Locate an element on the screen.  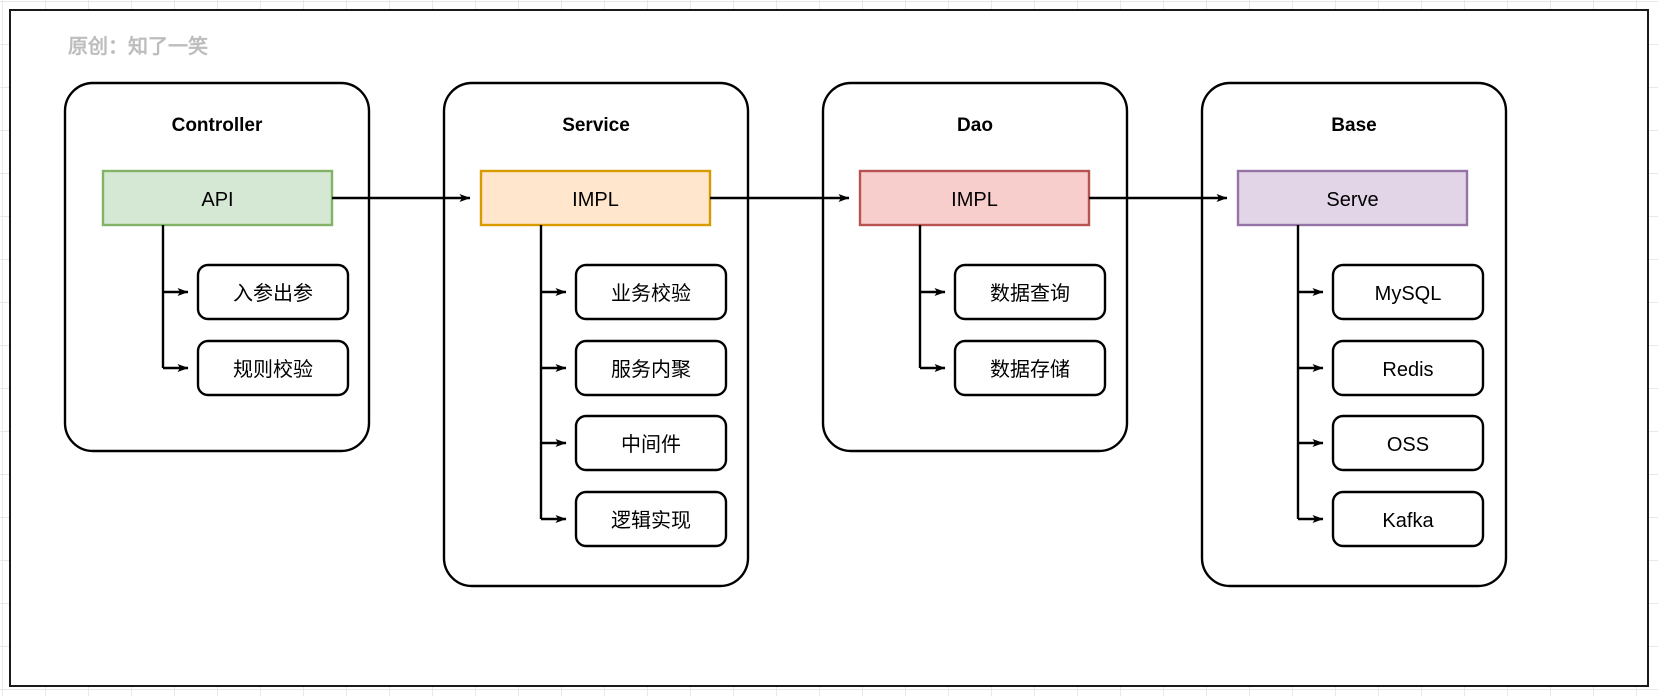
base-head-serve-label: Serve is located at coordinates (1352, 200).